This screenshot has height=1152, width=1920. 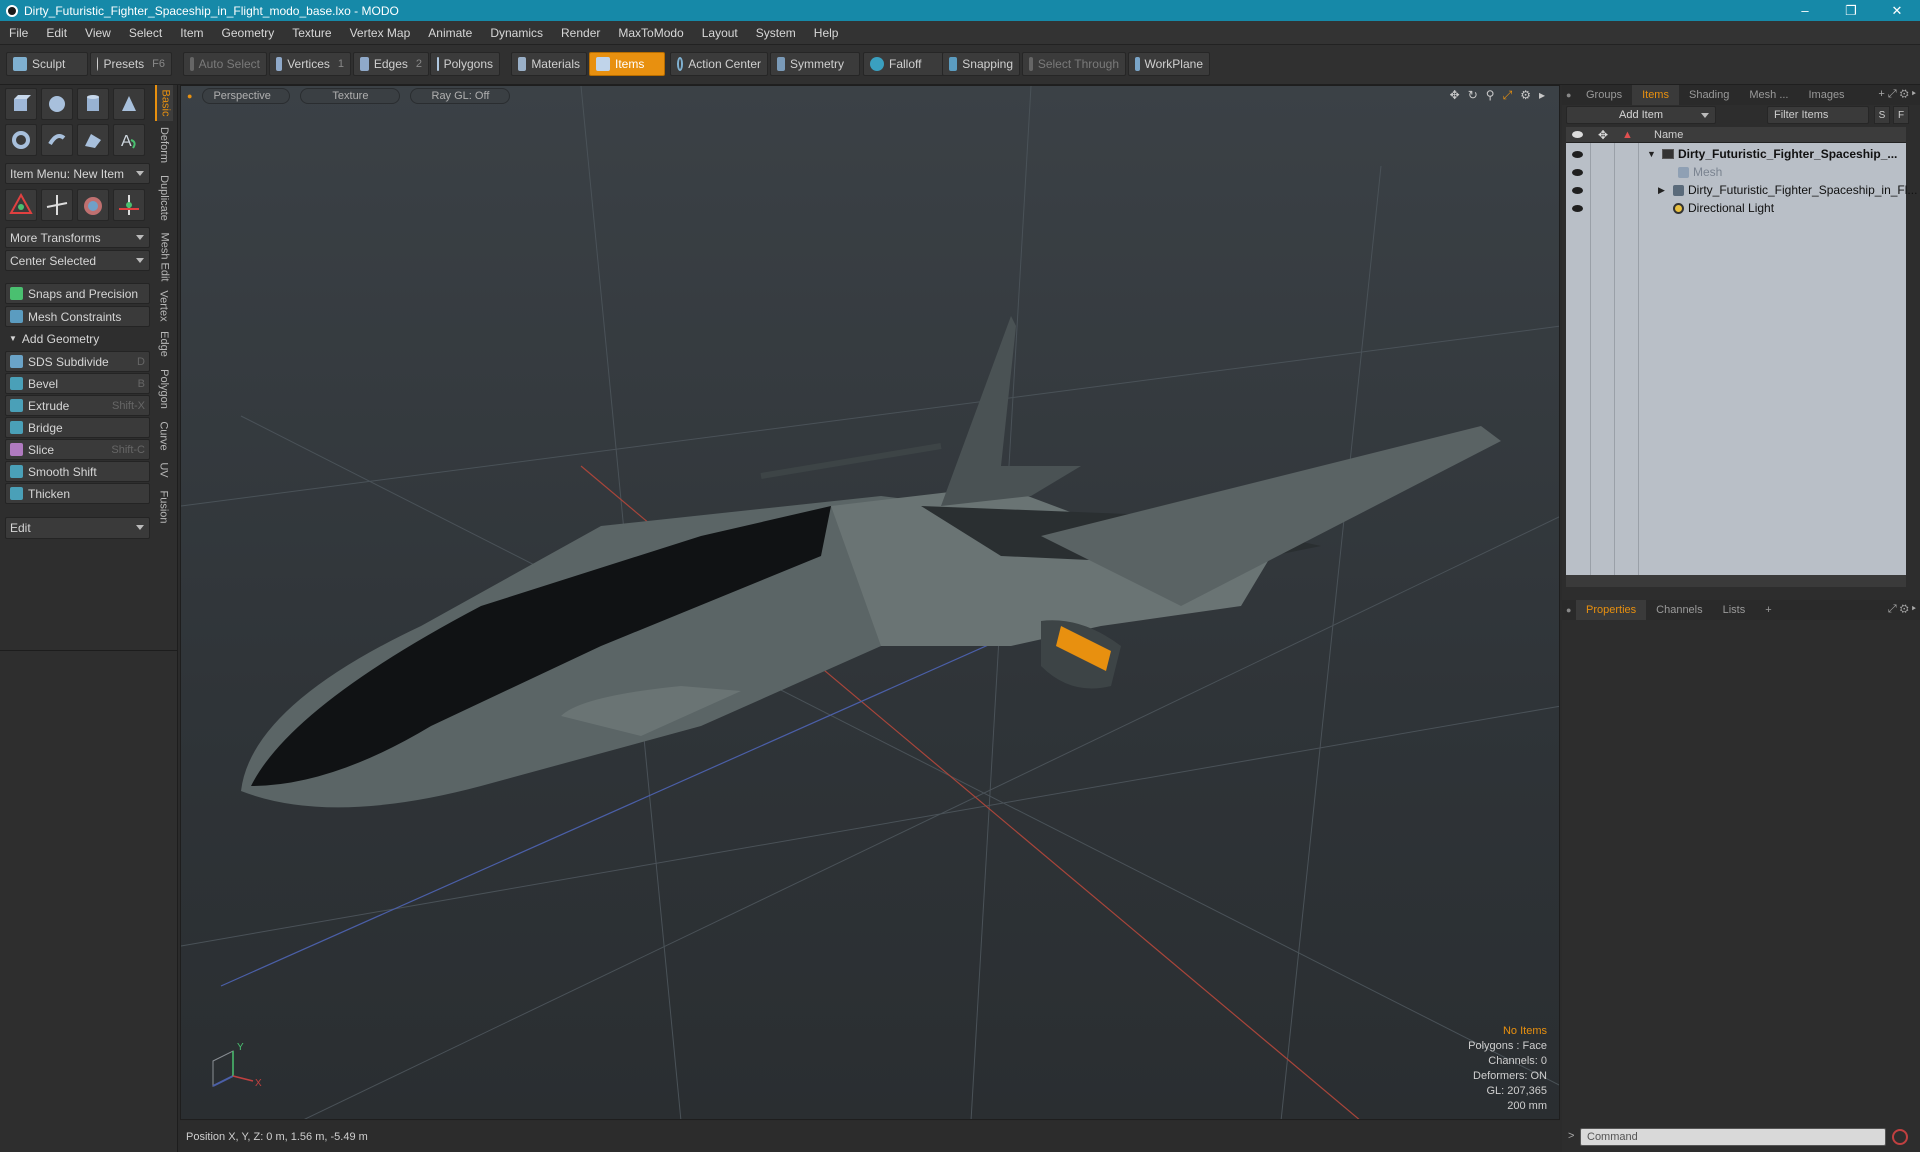 What do you see at coordinates (164, 103) in the screenshot?
I see `vtab-basic: Basic` at bounding box center [164, 103].